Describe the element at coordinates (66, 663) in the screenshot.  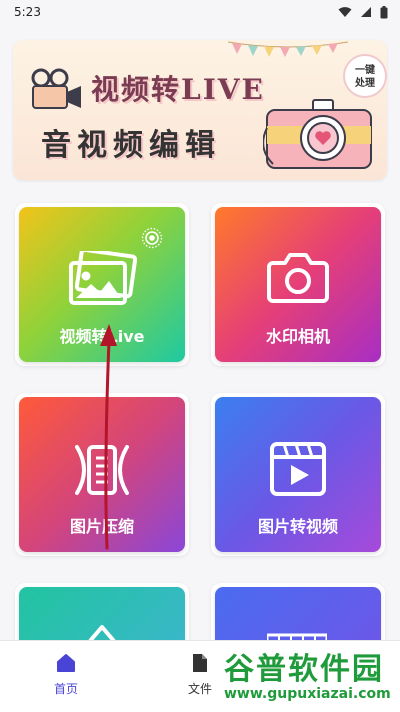
I see `home-icon` at that location.